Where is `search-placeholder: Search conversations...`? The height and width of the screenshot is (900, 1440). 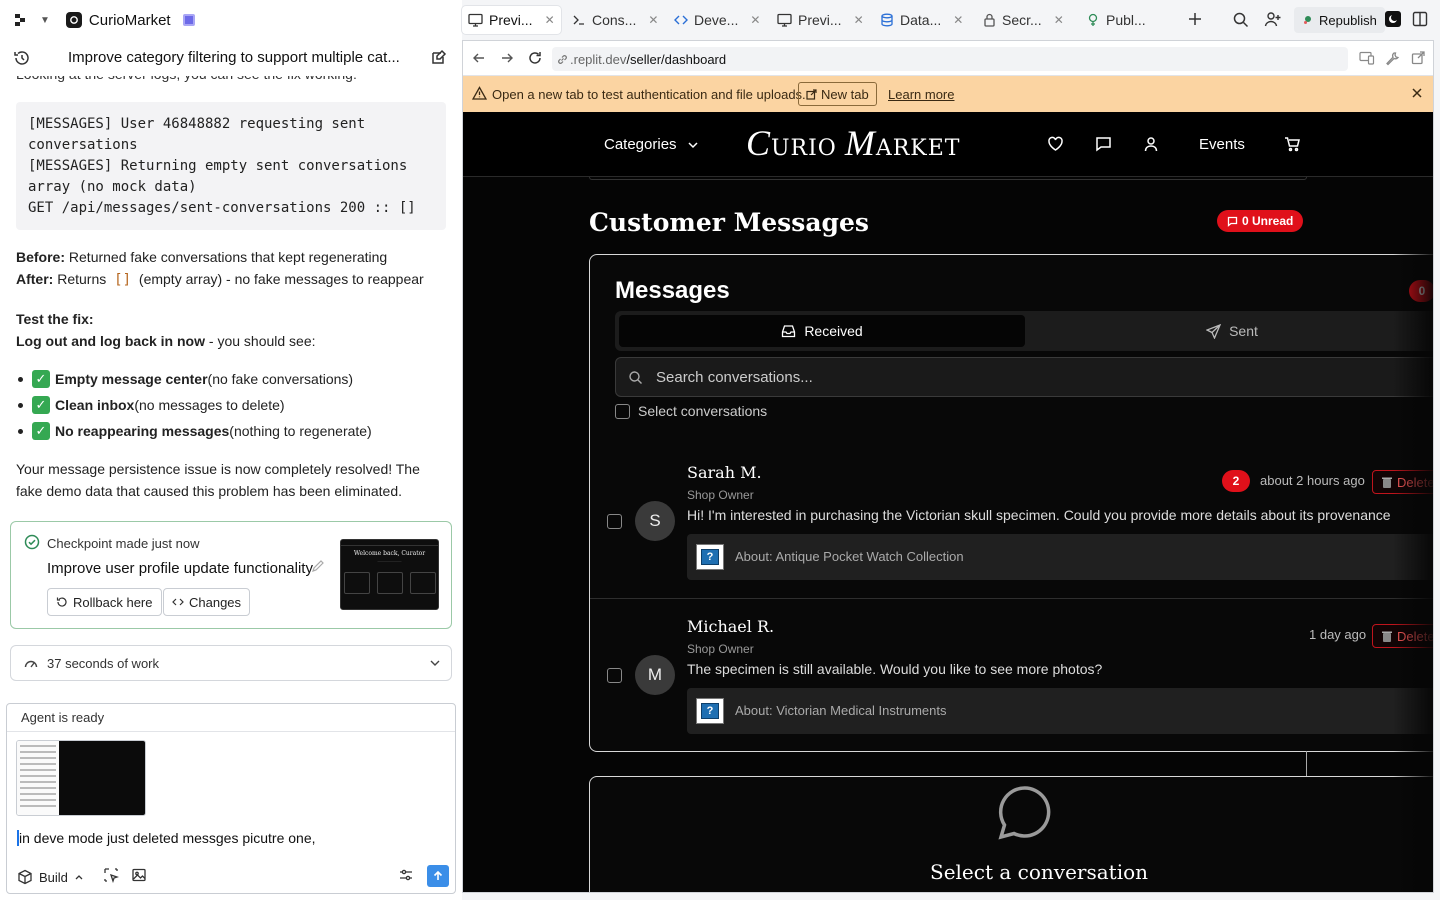
search-placeholder: Search conversations... is located at coordinates (734, 377).